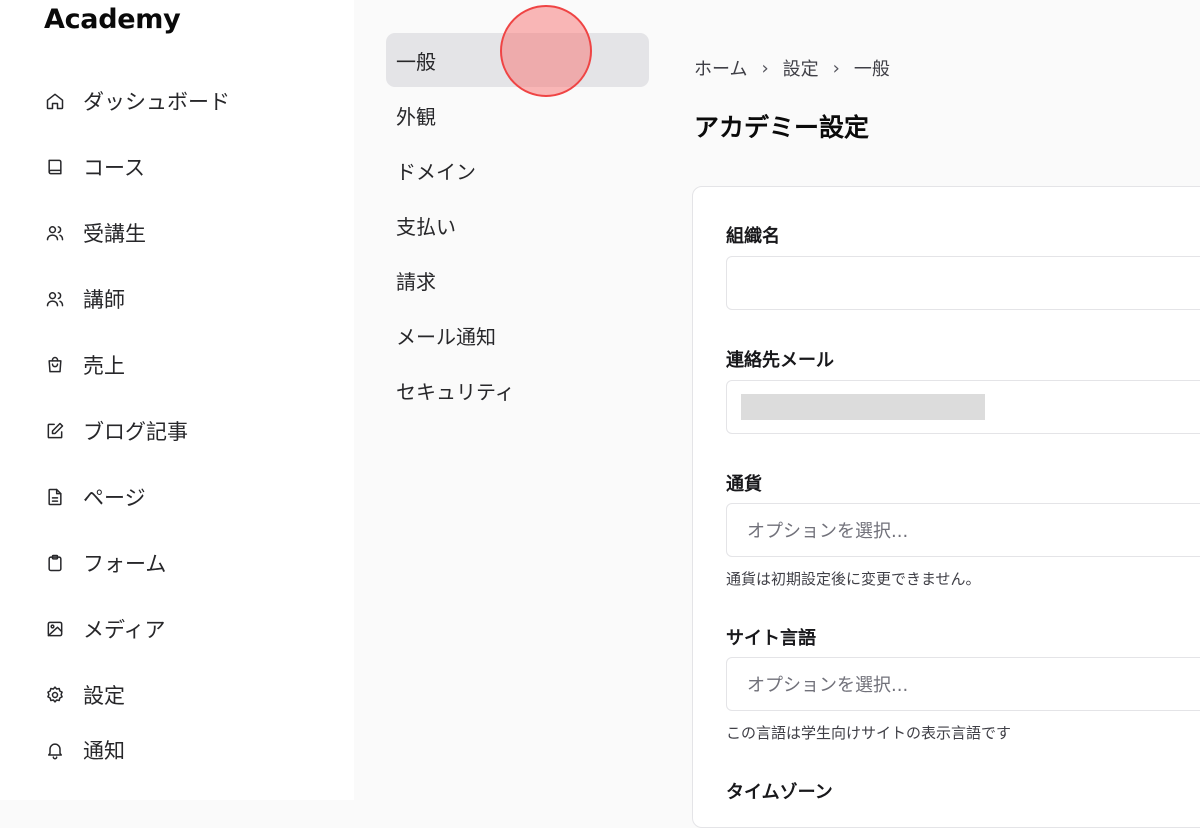 The image size is (1200, 828). What do you see at coordinates (55, 167) in the screenshot?
I see `book-icon` at bounding box center [55, 167].